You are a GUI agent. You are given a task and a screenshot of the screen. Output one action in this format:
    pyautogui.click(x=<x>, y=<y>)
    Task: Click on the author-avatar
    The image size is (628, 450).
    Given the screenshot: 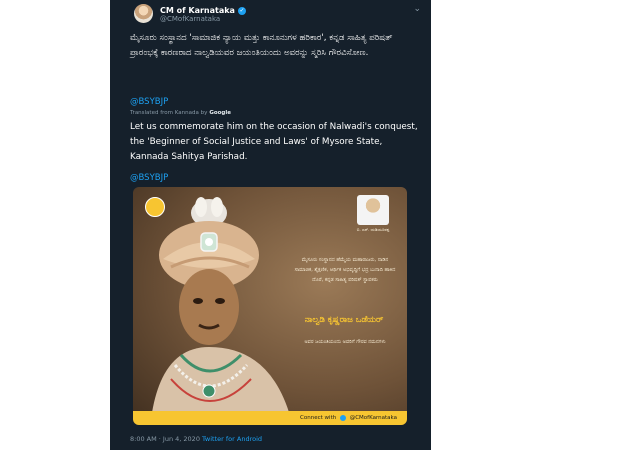 What is the action you would take?
    pyautogui.click(x=143, y=13)
    